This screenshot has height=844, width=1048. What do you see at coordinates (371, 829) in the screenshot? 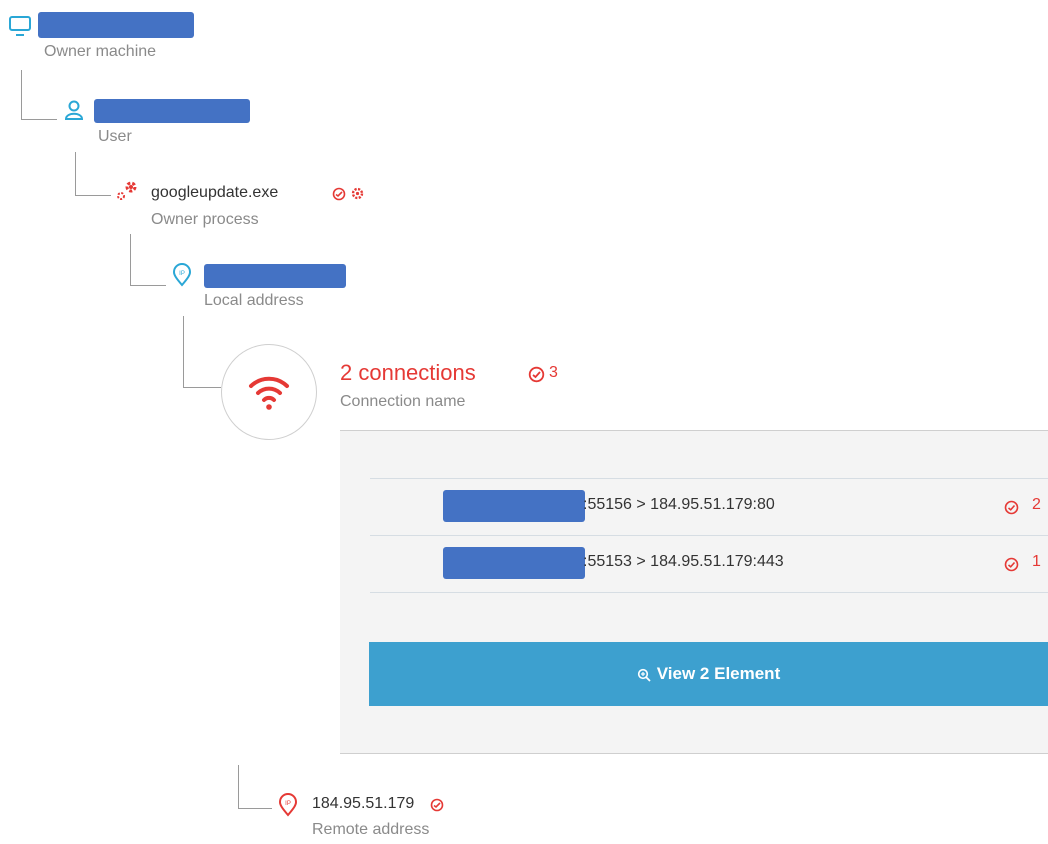
I see `remote-address-label: Remote address` at bounding box center [371, 829].